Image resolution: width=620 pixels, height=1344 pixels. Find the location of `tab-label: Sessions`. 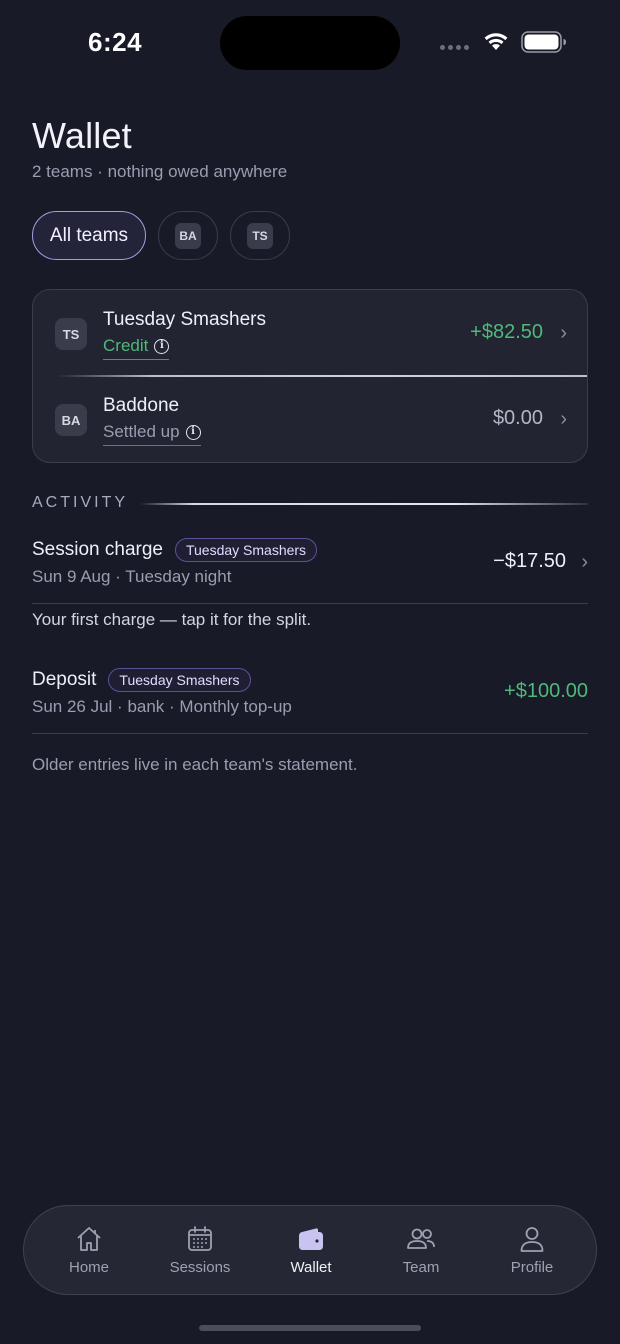

tab-label: Sessions is located at coordinates (200, 1267).